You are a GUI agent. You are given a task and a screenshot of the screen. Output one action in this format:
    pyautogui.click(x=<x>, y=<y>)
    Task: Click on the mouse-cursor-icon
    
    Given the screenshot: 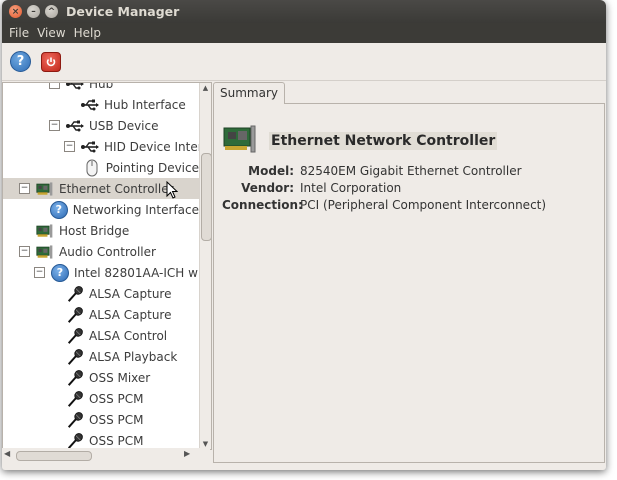 What is the action you would take?
    pyautogui.click(x=172, y=191)
    